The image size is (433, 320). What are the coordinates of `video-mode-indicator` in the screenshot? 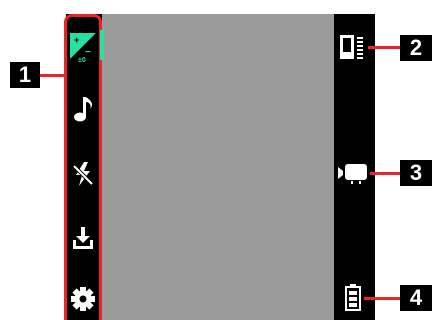 It's located at (353, 173).